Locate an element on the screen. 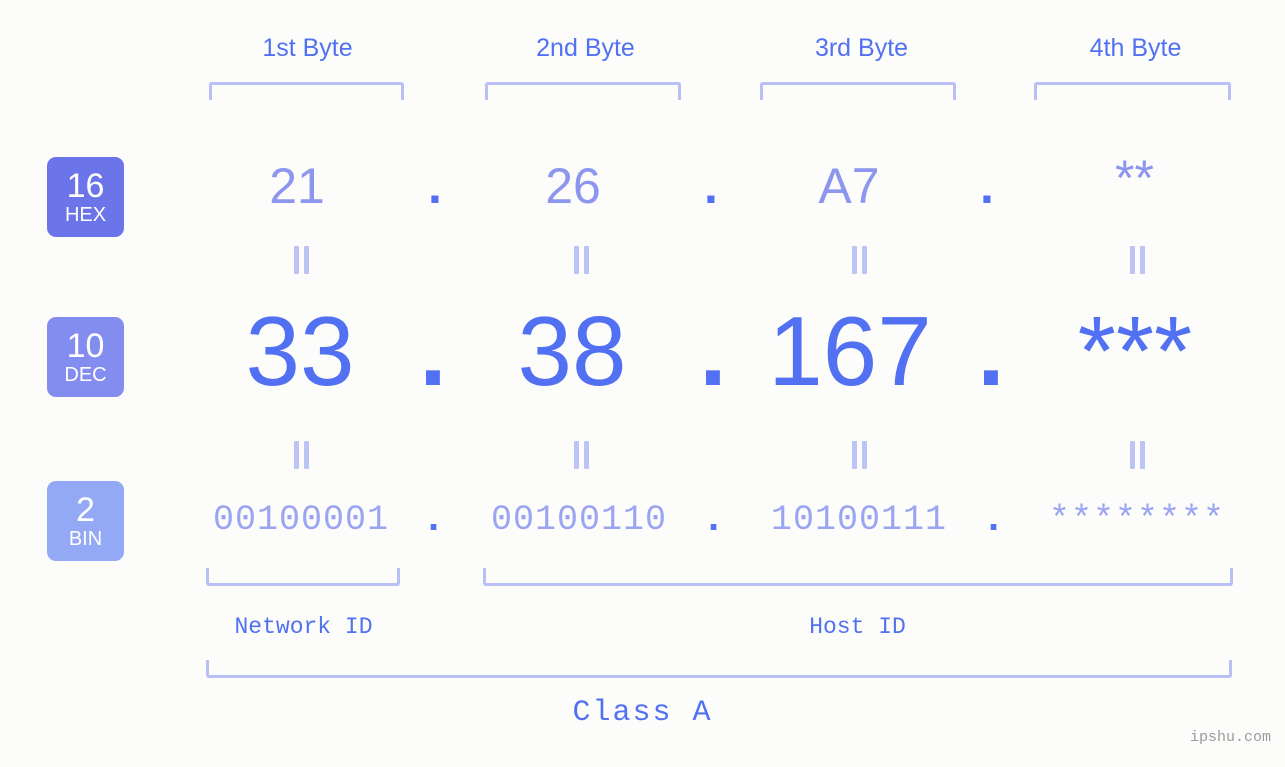  hex-byte-2: 26 is located at coordinates (573, 186).